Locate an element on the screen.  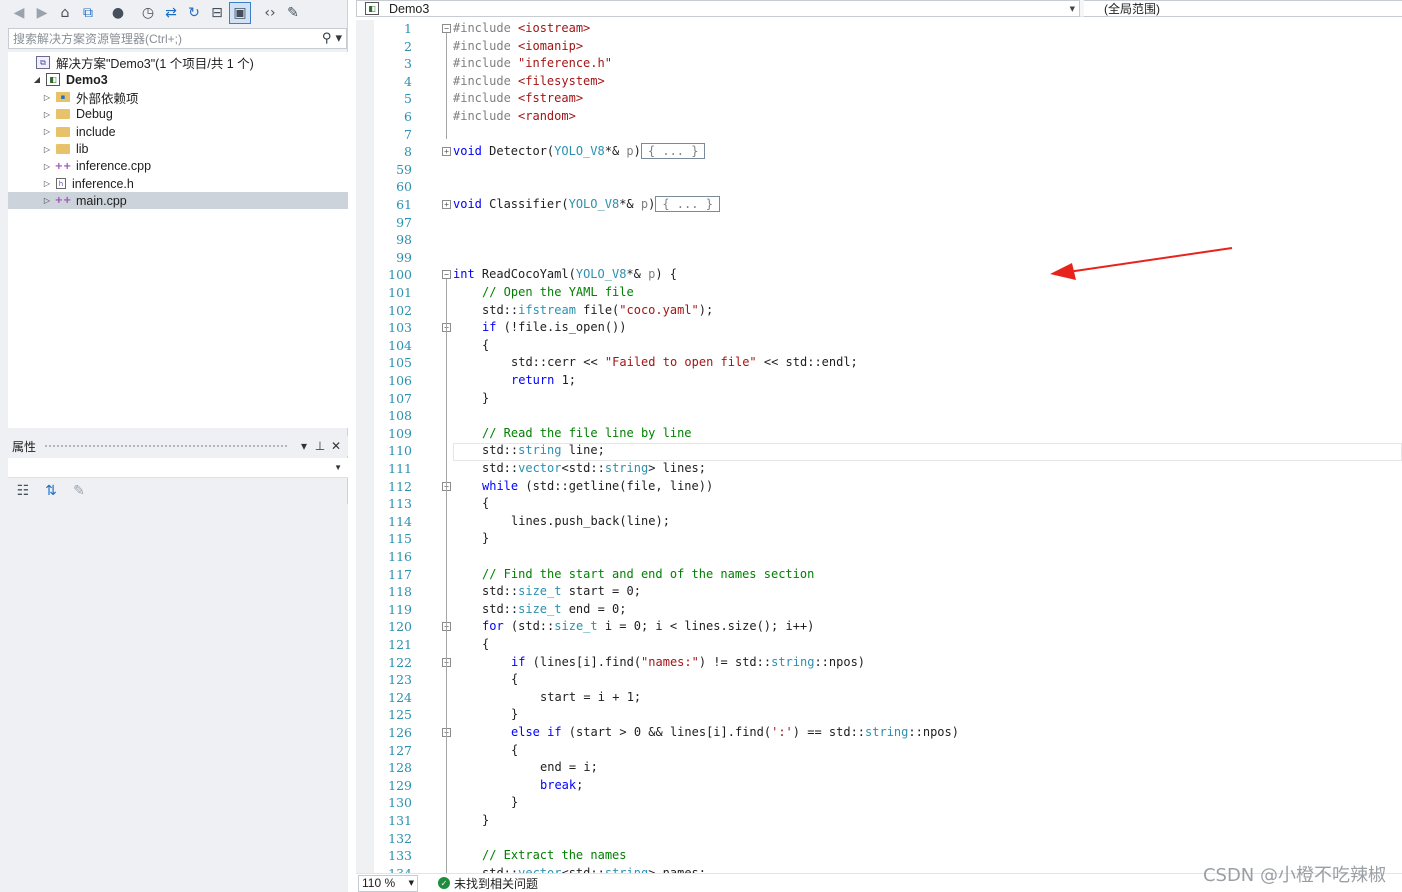
solution-explorer-search: 搜索解决方案资源管理器(Ctrl+;) ⚲ ▾ is located at coordinates (177, 38).